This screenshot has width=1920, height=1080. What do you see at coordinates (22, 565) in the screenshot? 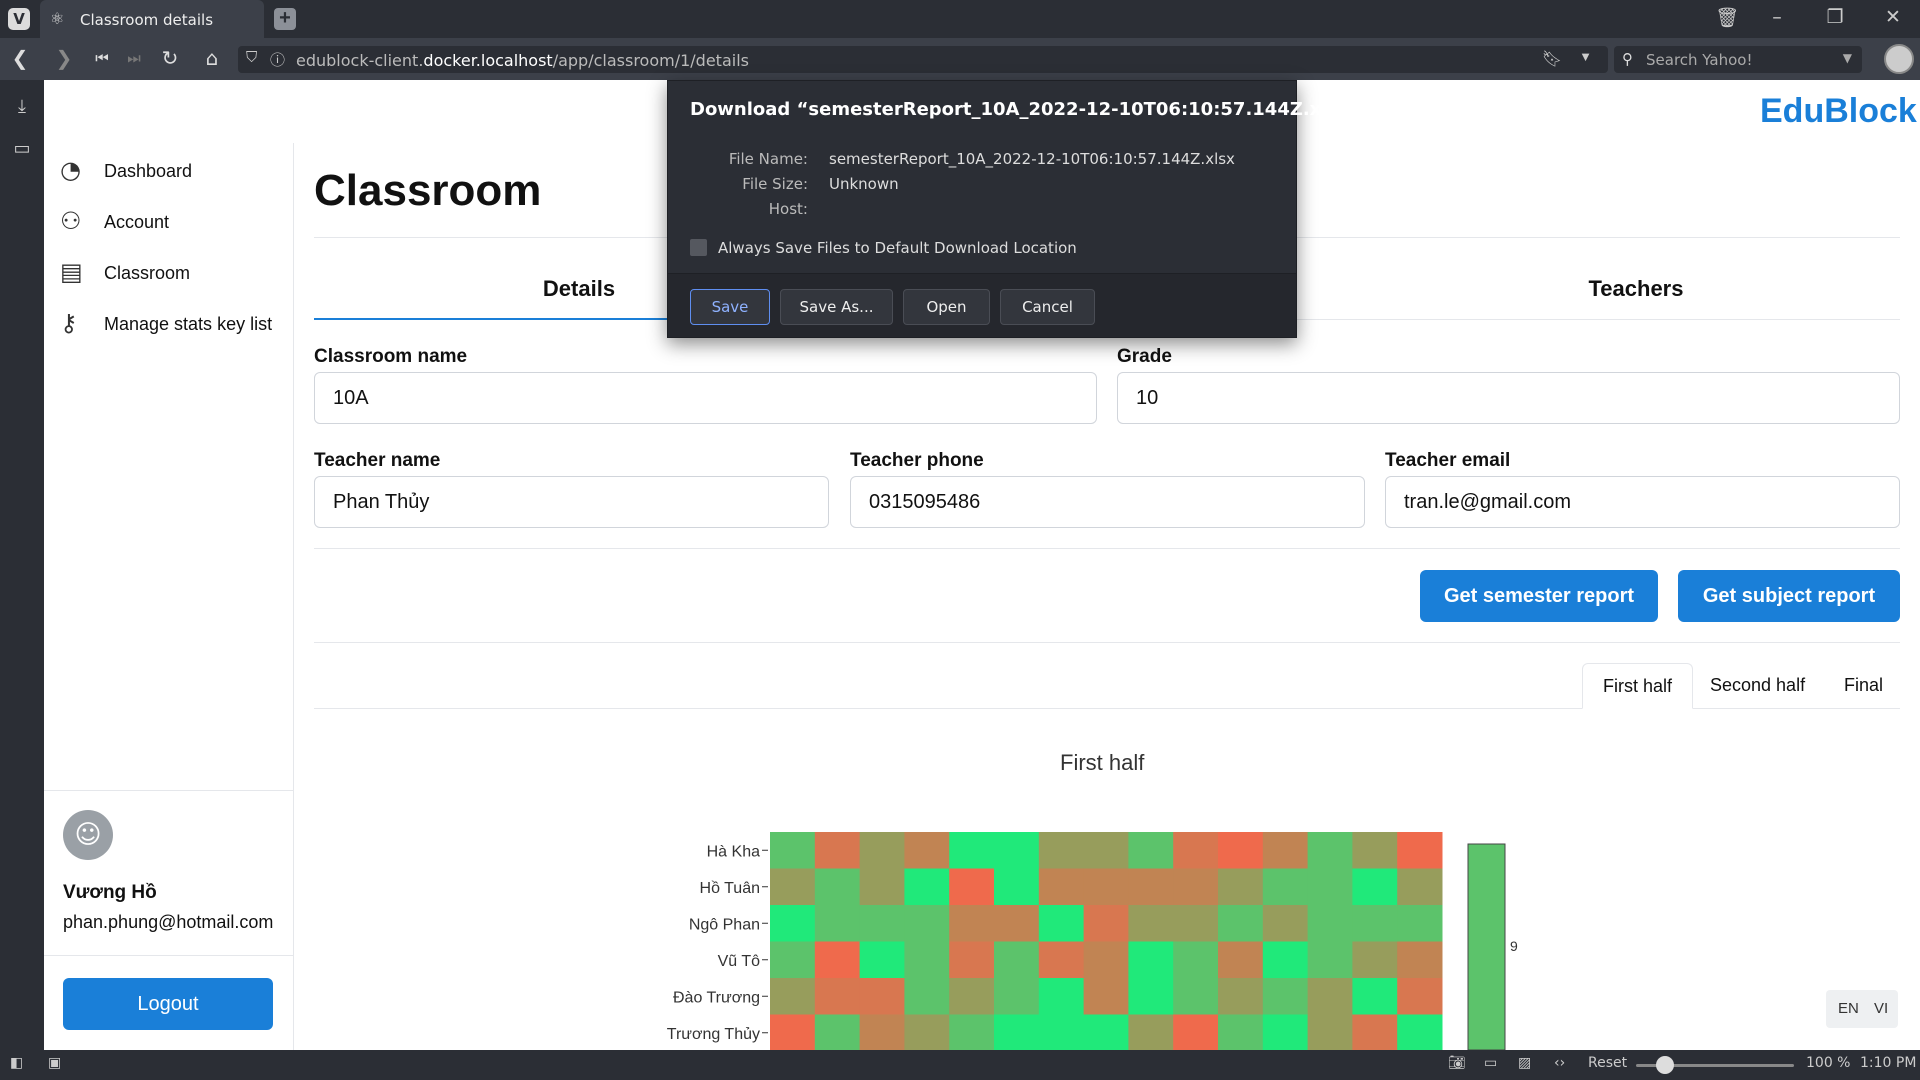
I see `browser-side-panel` at bounding box center [22, 565].